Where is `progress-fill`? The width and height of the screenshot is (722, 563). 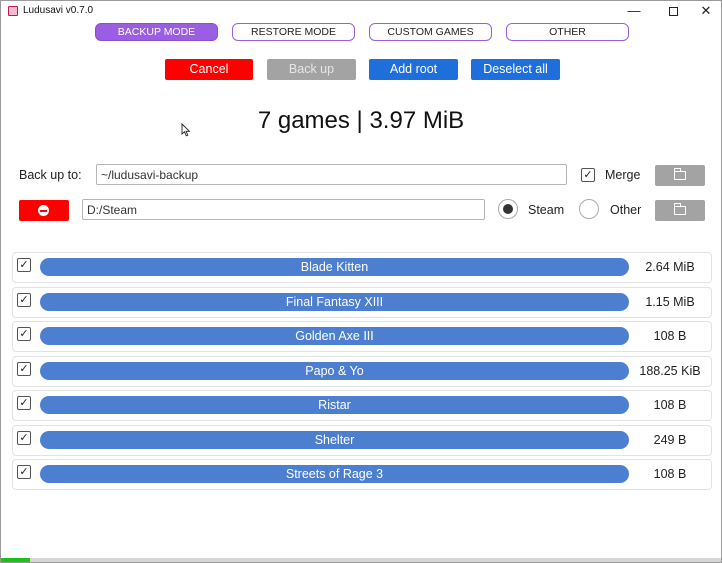
progress-fill is located at coordinates (15, 560).